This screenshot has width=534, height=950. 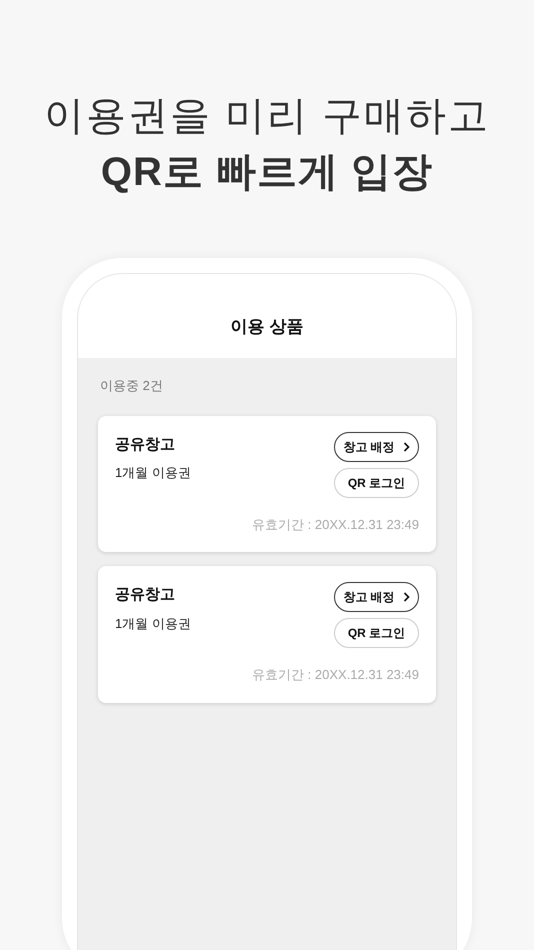 What do you see at coordinates (267, 172) in the screenshot?
I see `headline-bold: QR로 빠르게 입장` at bounding box center [267, 172].